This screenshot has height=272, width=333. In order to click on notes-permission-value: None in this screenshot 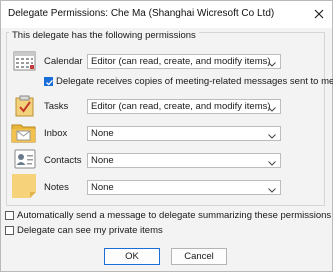, I will do `click(102, 187)`.